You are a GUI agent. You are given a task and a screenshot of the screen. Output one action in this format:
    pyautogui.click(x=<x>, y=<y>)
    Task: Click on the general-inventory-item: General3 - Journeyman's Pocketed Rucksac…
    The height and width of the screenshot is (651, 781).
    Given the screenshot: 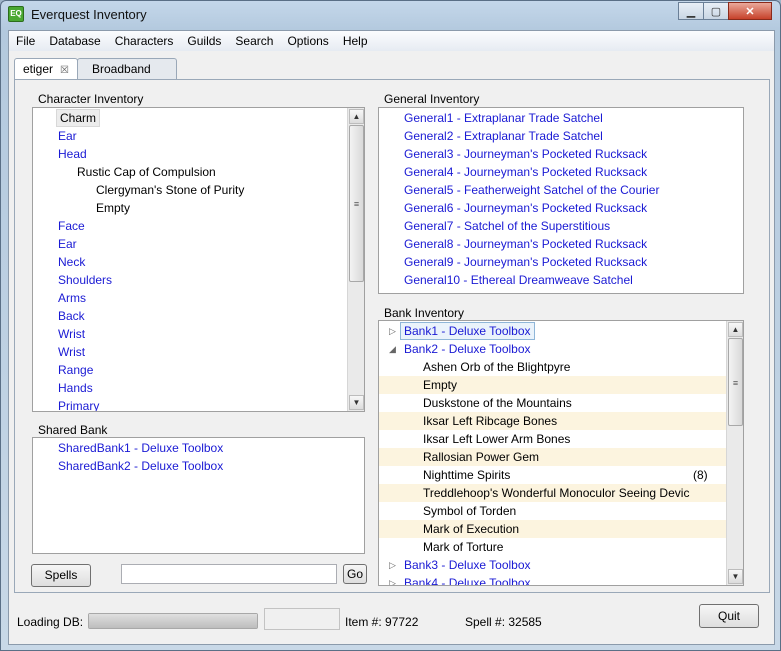 What is the action you would take?
    pyautogui.click(x=525, y=154)
    